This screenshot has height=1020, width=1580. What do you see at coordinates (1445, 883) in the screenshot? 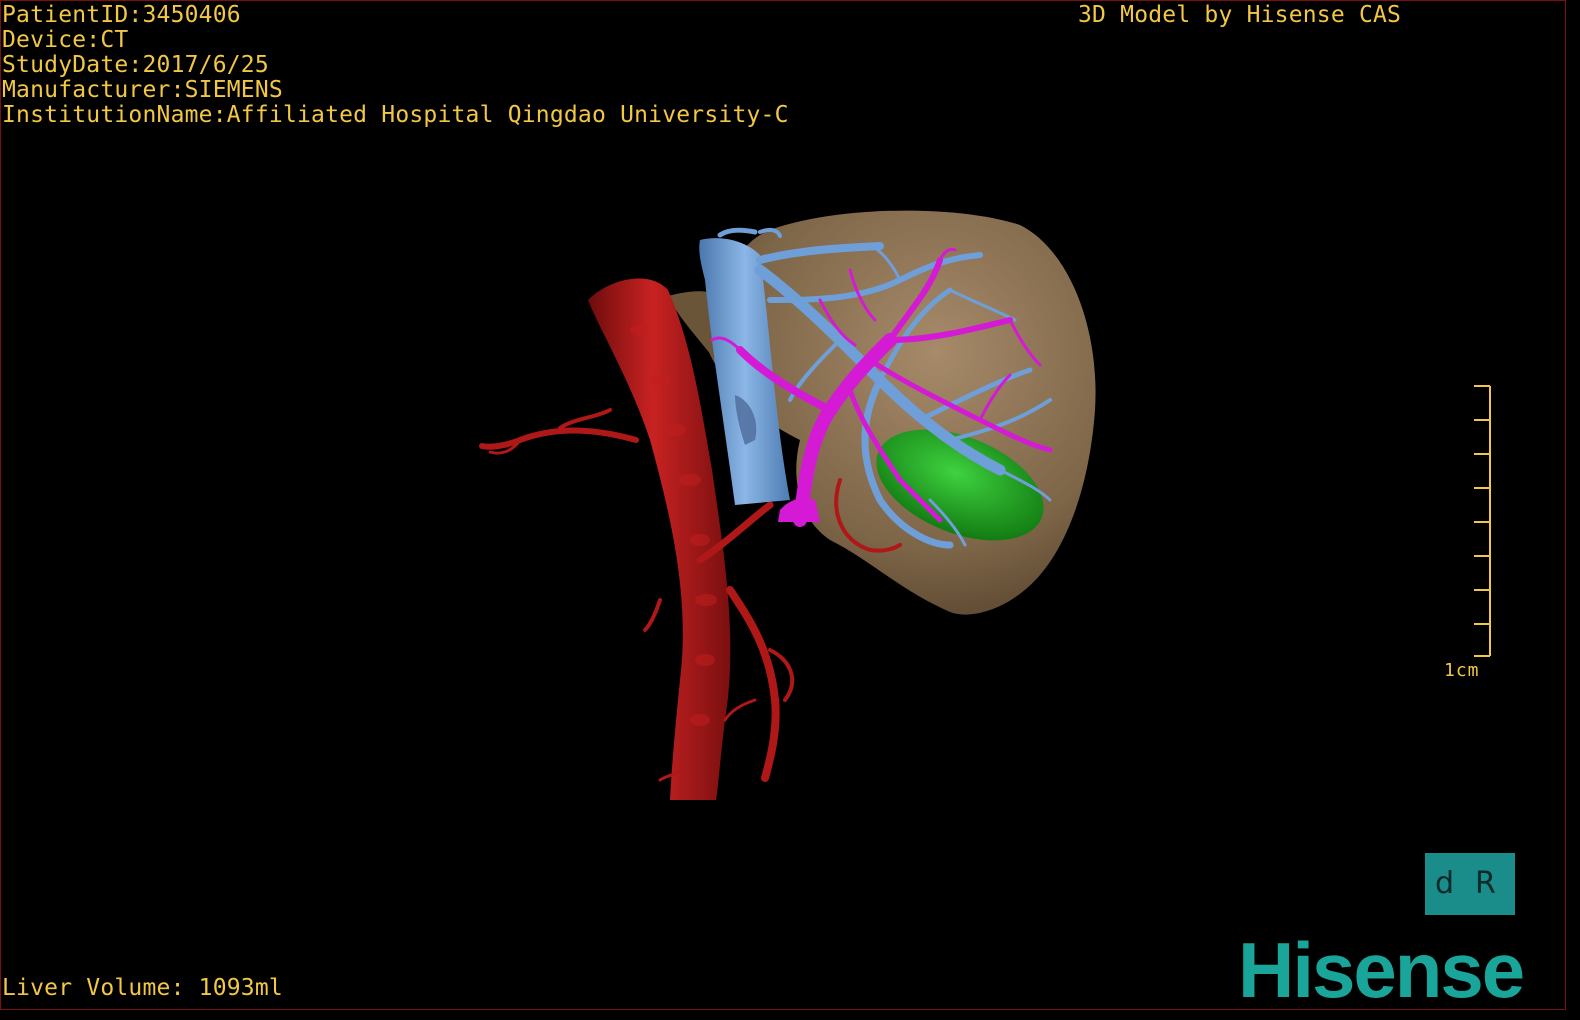
I see `orientation-left-glyph: d` at bounding box center [1445, 883].